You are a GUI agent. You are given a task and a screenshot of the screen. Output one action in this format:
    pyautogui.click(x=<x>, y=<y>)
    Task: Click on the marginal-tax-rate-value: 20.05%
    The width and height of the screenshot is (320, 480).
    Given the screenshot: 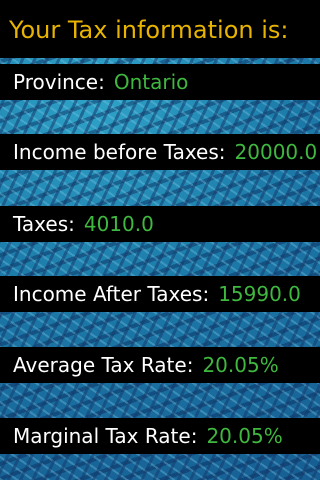 What is the action you would take?
    pyautogui.click(x=244, y=436)
    